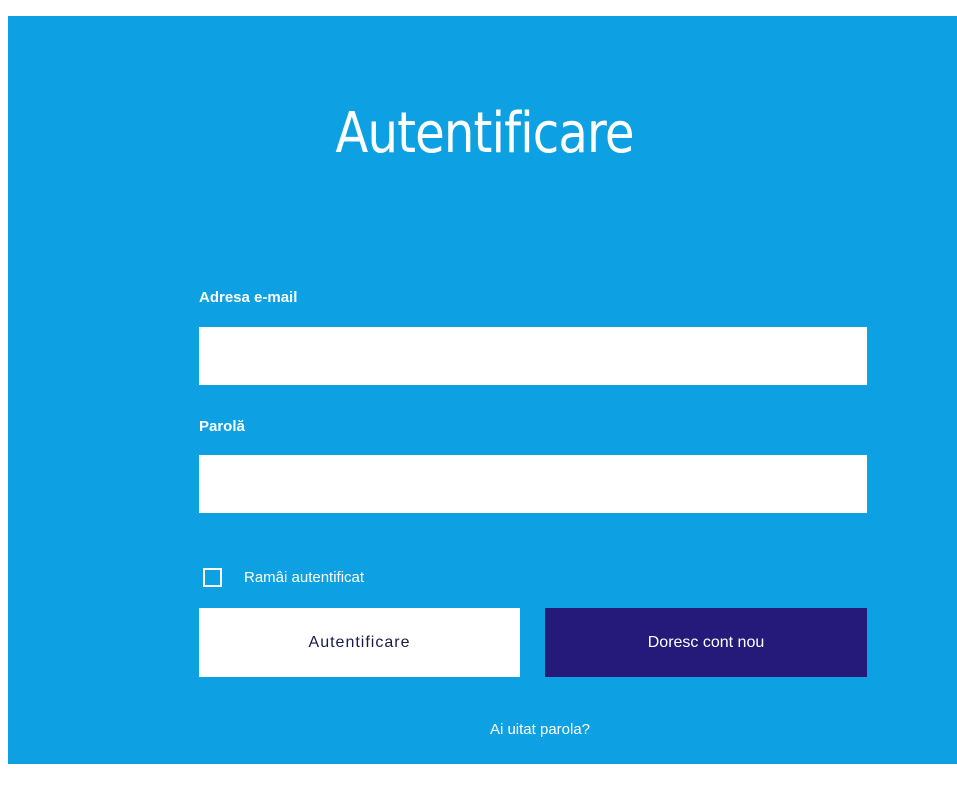 This screenshot has width=957, height=787. Describe the element at coordinates (484, 133) in the screenshot. I see `page-title: Autentificare` at that location.